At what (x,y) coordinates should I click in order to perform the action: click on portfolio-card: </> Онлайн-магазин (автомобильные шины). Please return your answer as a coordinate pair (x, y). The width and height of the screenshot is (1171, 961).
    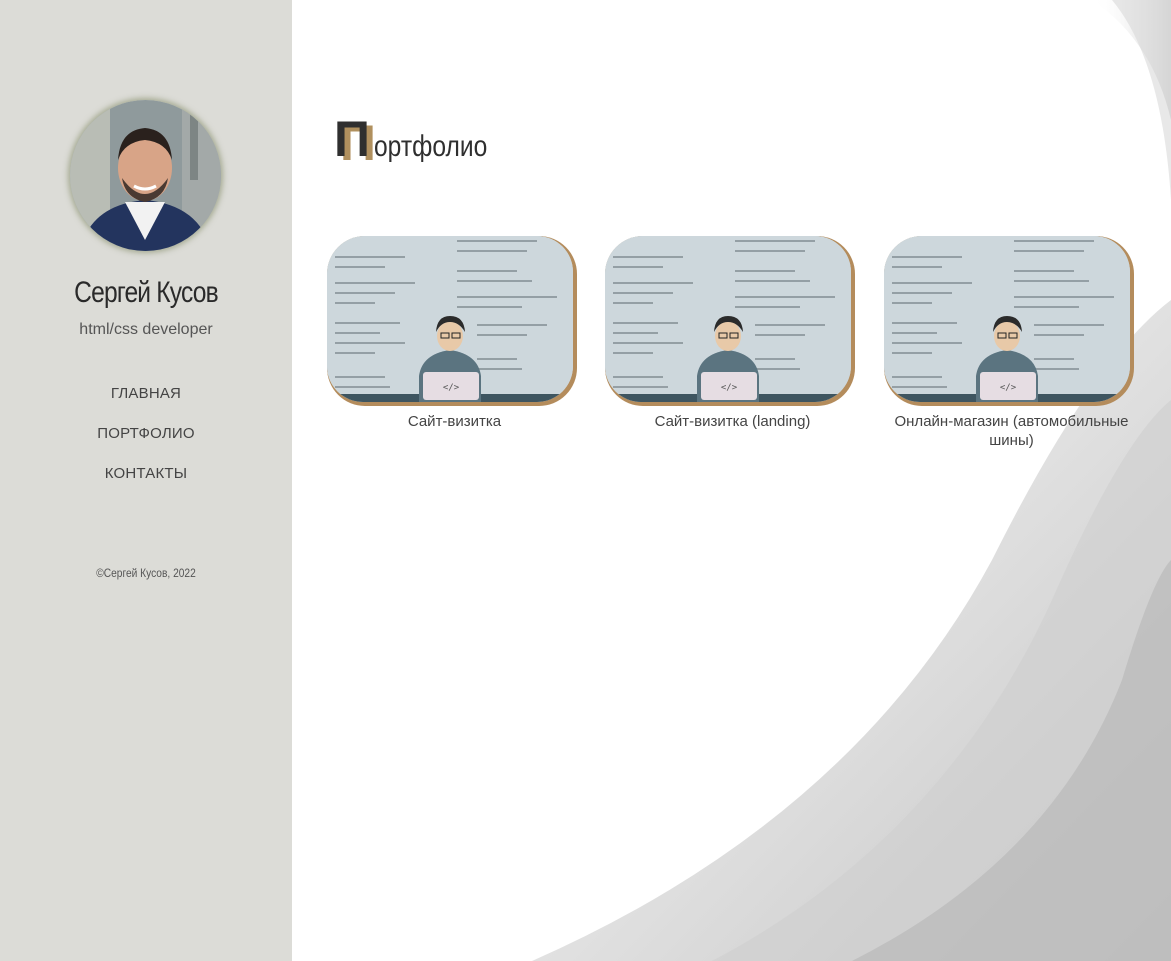
    Looking at the image, I should click on (1011, 343).